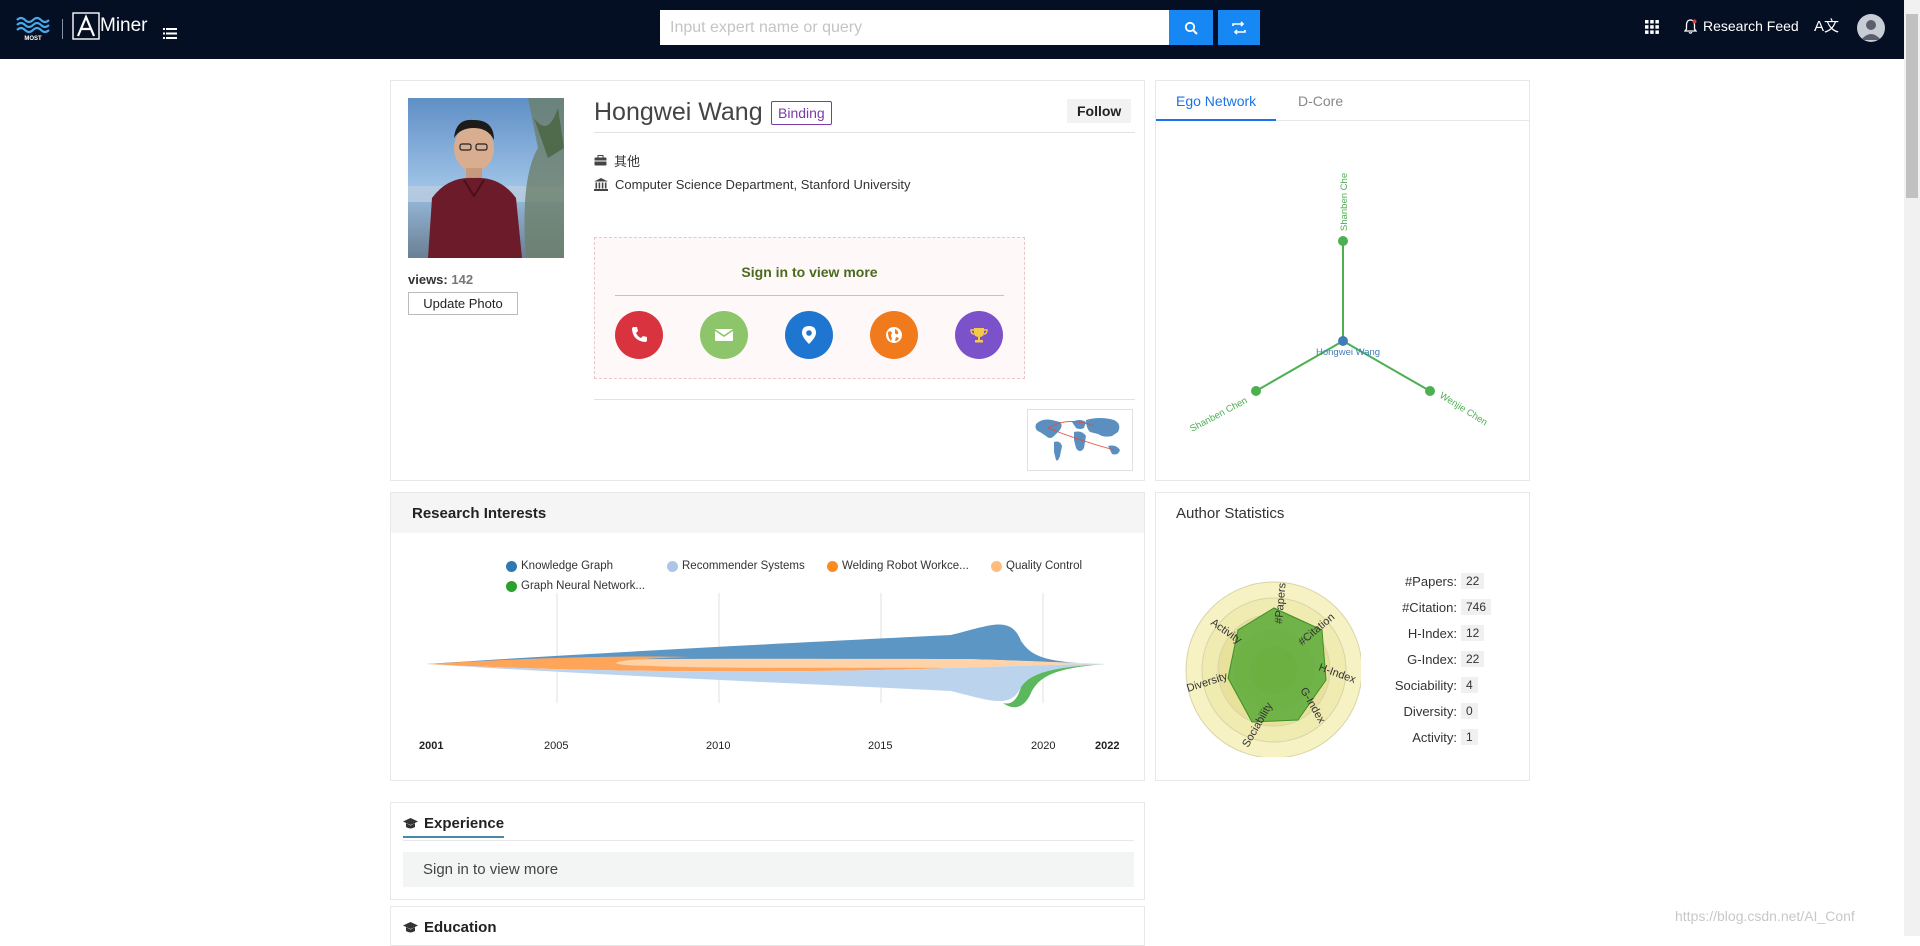 The image size is (1920, 946). I want to click on x-axis-tick: 2015, so click(880, 746).